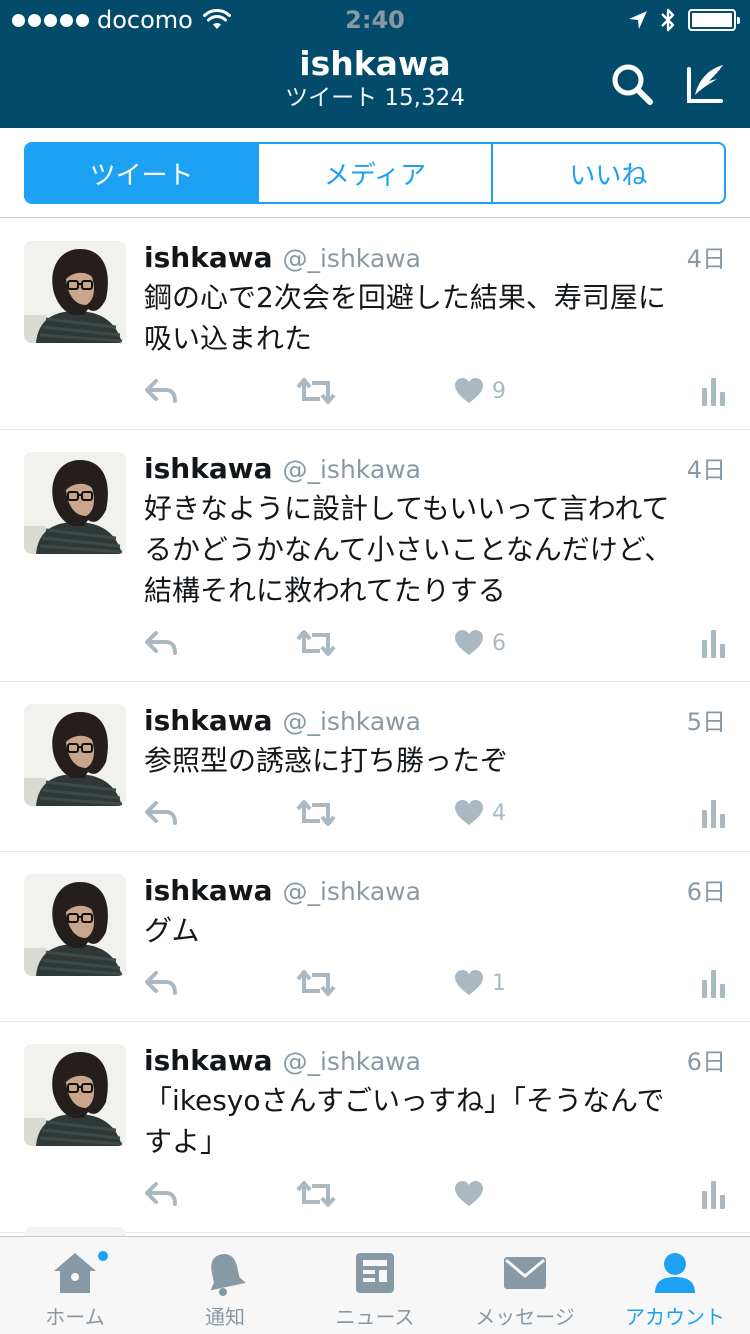 The image size is (750, 1334). Describe the element at coordinates (675, 1317) in the screenshot. I see `tabbar-label: アカウント` at that location.